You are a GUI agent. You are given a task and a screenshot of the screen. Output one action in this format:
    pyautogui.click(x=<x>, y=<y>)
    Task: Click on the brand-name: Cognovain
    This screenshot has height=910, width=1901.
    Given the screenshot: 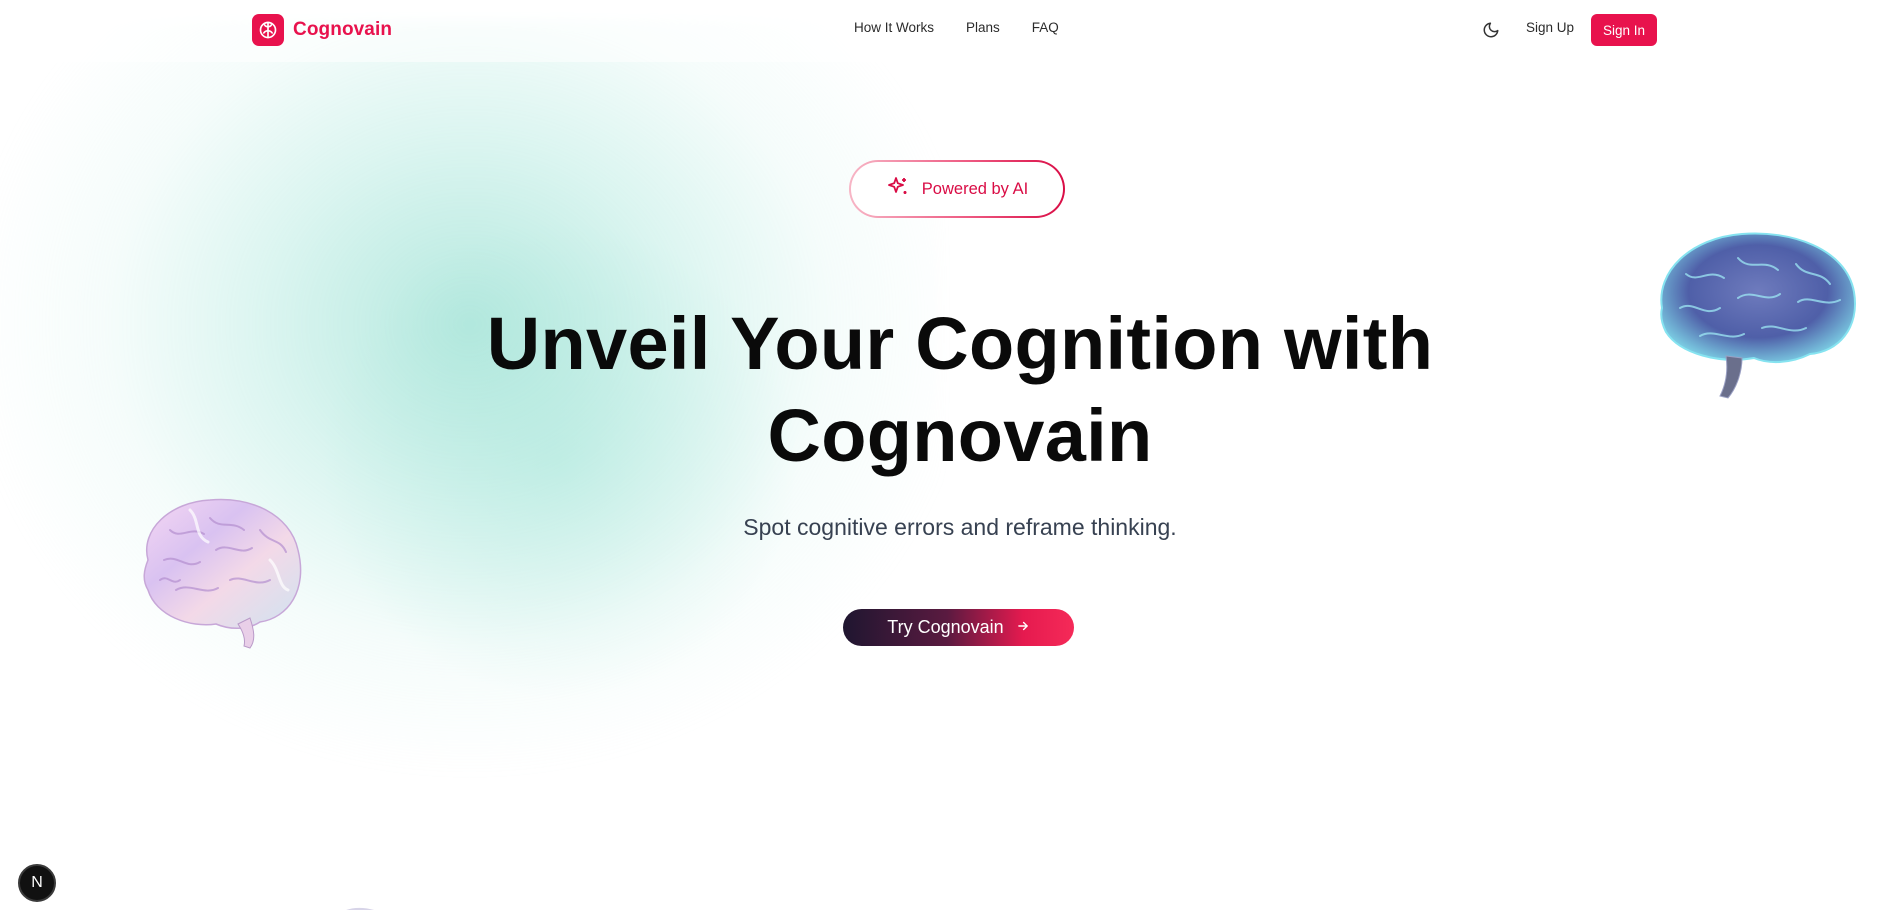 What is the action you would take?
    pyautogui.click(x=343, y=29)
    